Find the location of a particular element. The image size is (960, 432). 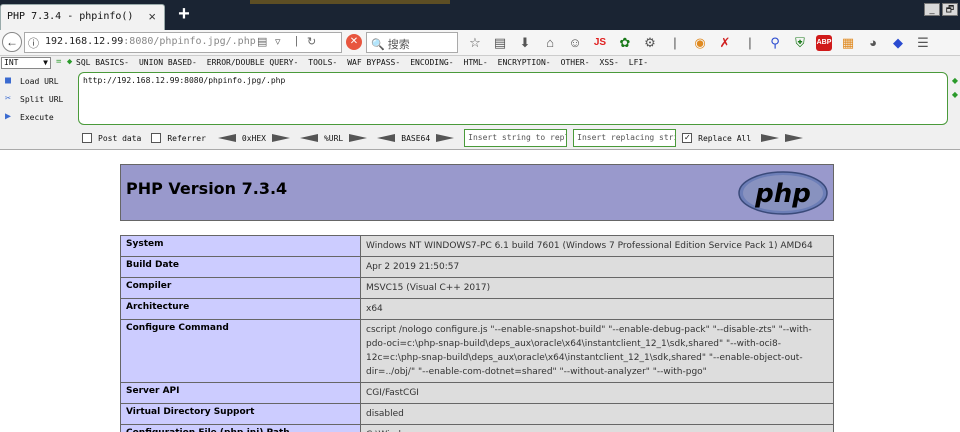

title-bar-glow is located at coordinates (350, 2).